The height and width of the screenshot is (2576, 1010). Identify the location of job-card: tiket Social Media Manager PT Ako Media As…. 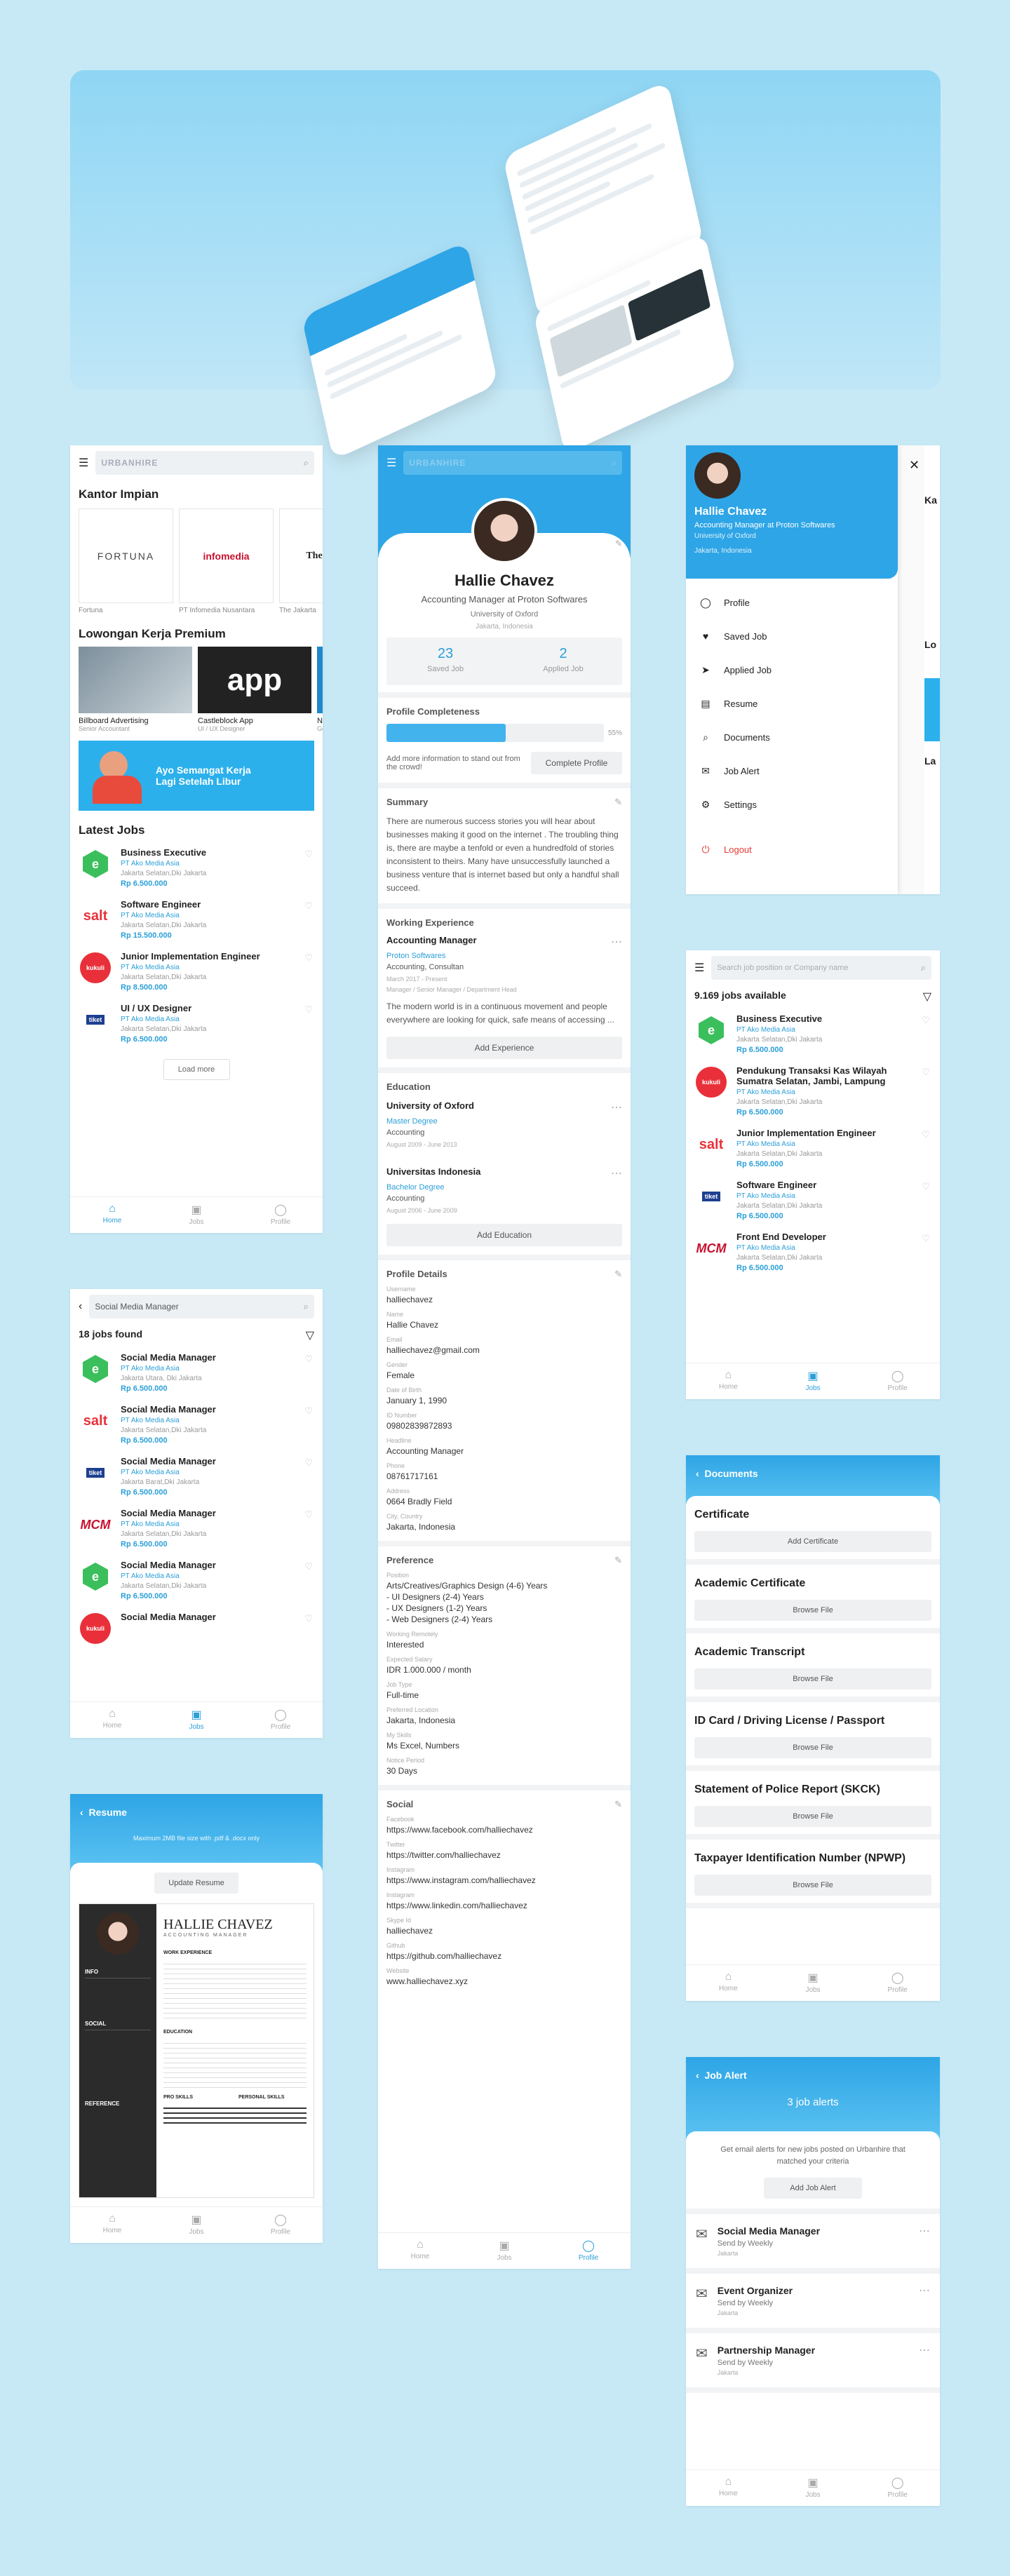
(196, 1476).